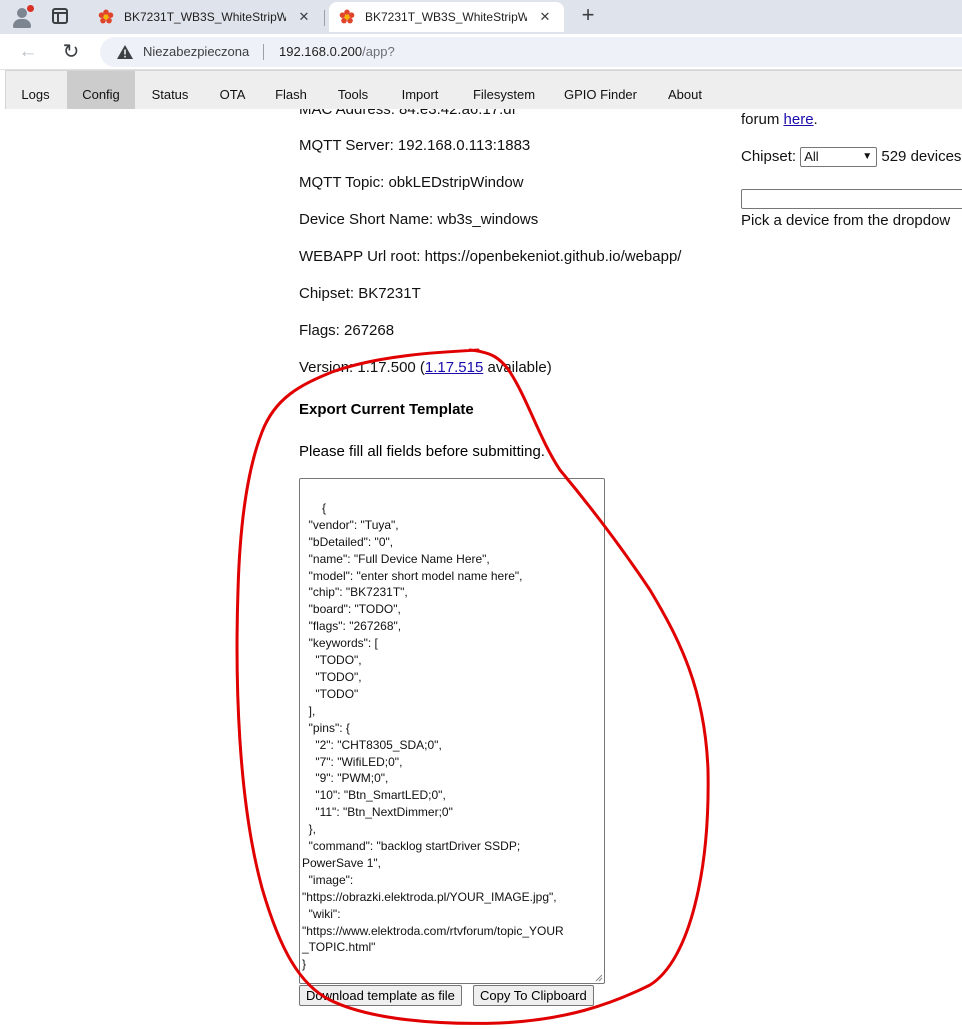  I want to click on browser-tab-1: BK7231T_WB3S_WhiteStripWindo ✕, so click(205, 17).